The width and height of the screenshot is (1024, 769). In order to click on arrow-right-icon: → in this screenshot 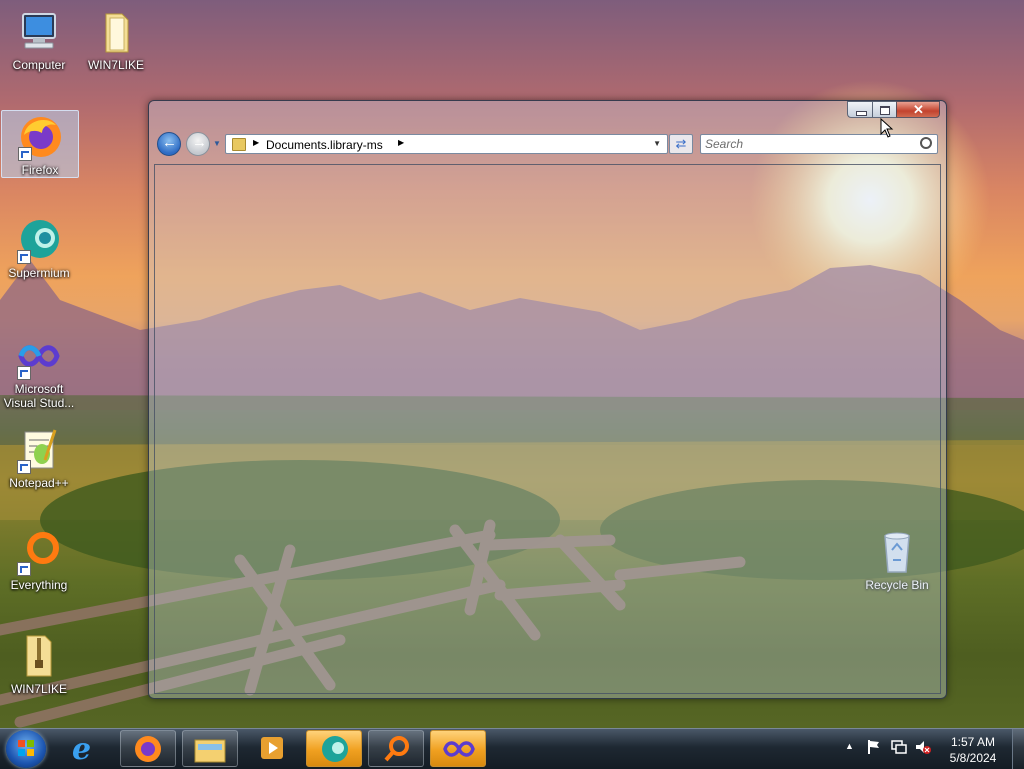, I will do `click(199, 142)`.